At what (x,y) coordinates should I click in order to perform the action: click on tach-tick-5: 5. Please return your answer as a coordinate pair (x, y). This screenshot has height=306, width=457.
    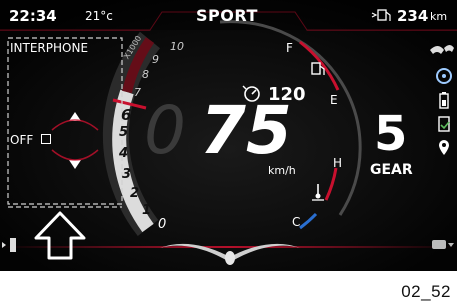
    Looking at the image, I should click on (124, 132).